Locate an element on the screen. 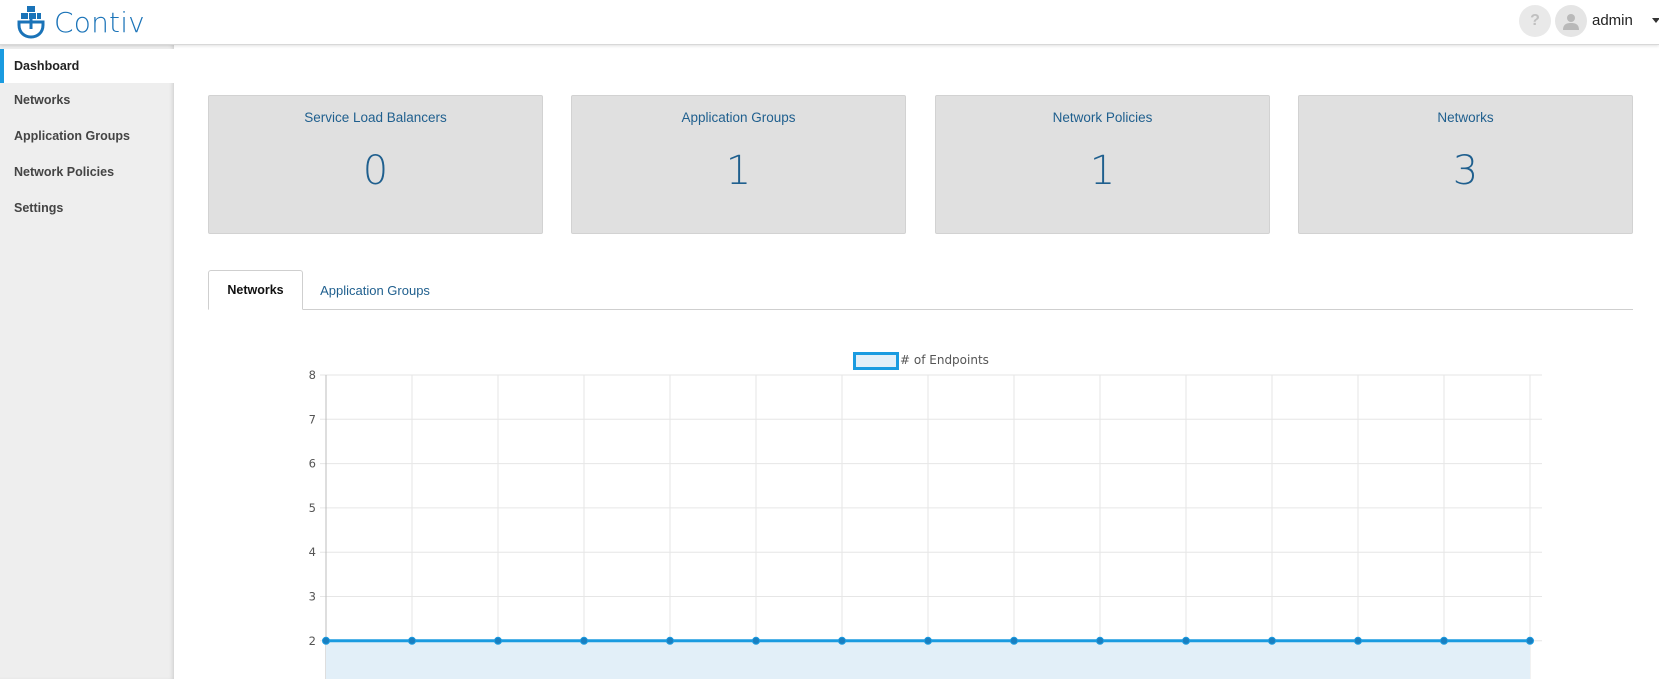 The width and height of the screenshot is (1659, 684). avatar is located at coordinates (1571, 21).